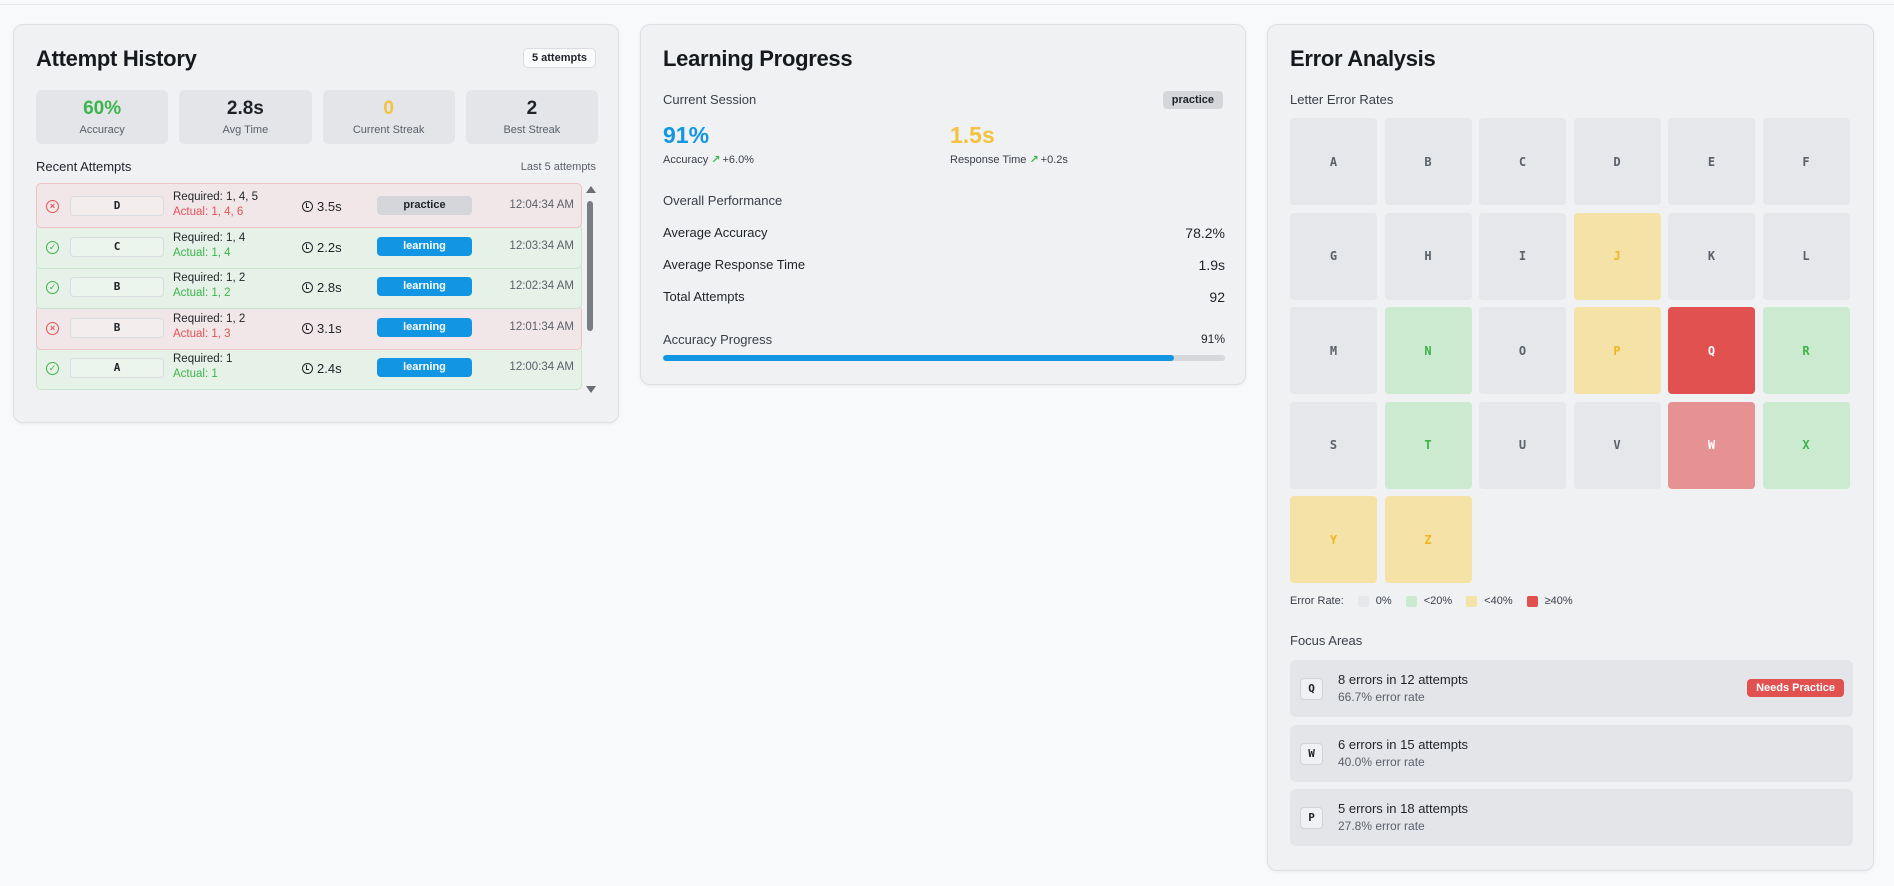 The width and height of the screenshot is (1894, 886). I want to click on letter-error-rates-label: Letter Error Rates, so click(1342, 99).